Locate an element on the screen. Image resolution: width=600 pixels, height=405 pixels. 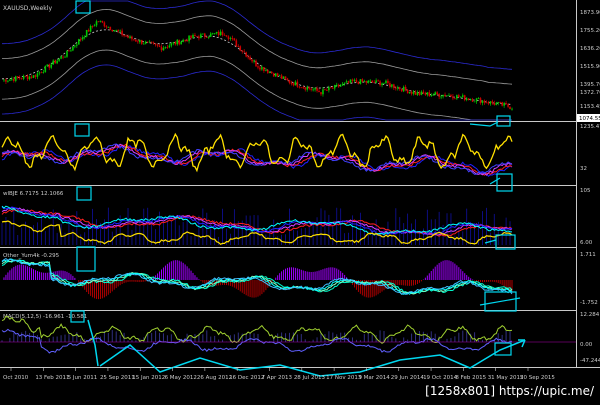
oscillator-1-price-label: 32 is located at coordinates (583, 169).